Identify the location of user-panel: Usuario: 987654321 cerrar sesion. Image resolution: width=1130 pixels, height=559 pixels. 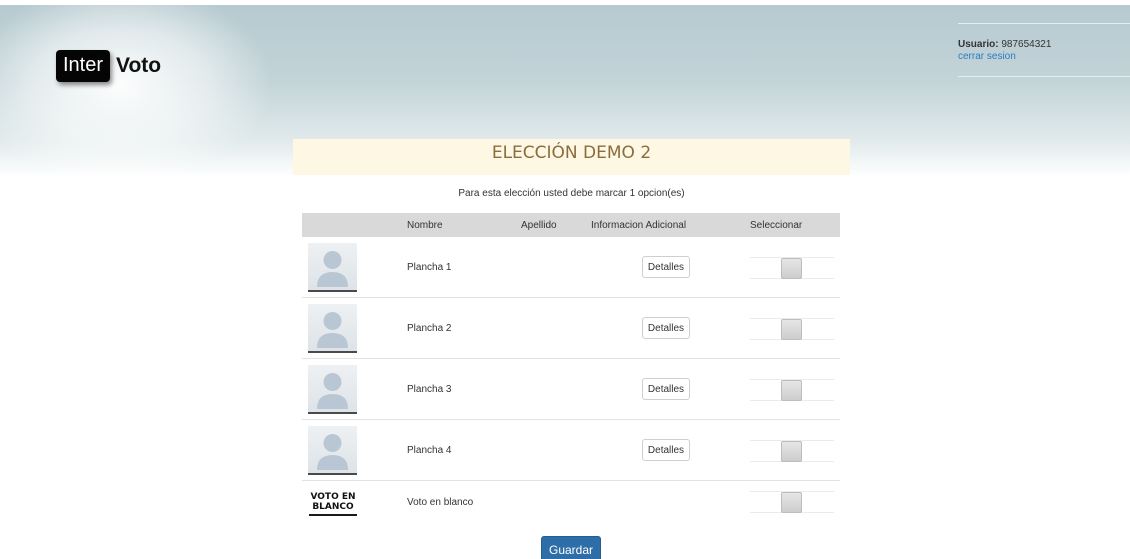
(1044, 50).